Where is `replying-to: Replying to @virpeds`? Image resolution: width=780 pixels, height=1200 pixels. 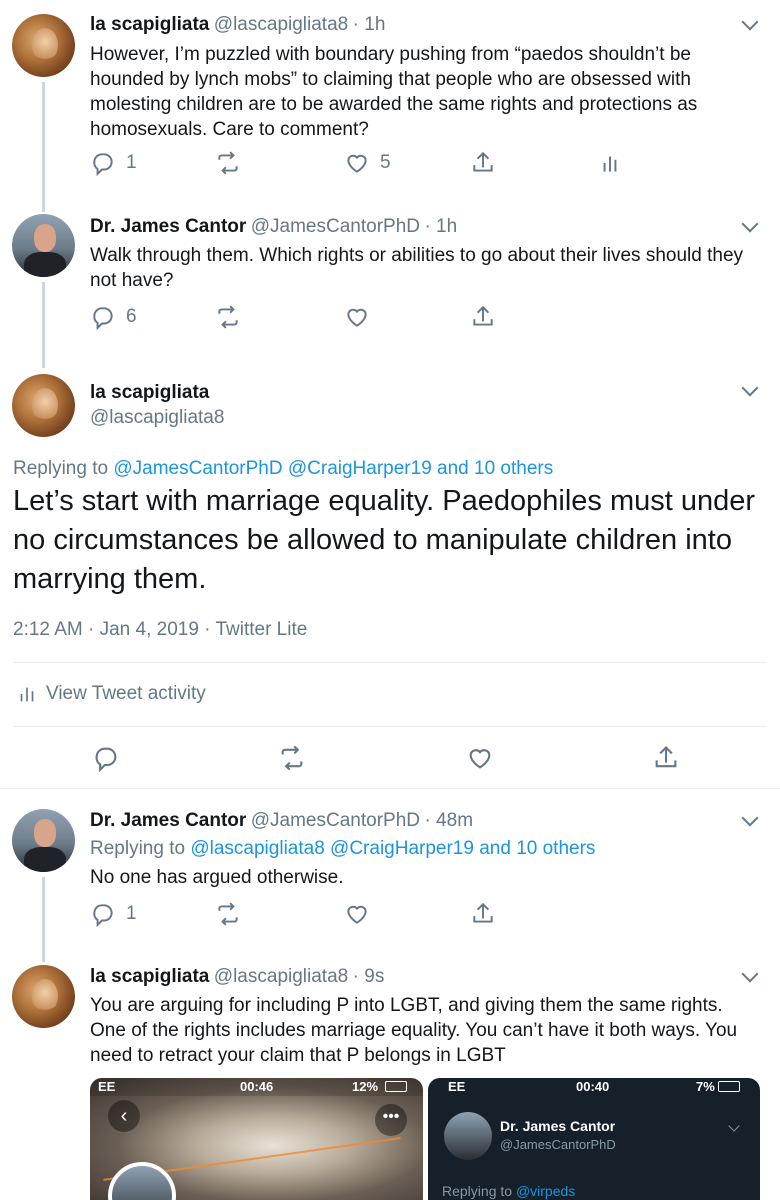 replying-to: Replying to @virpeds is located at coordinates (508, 1191).